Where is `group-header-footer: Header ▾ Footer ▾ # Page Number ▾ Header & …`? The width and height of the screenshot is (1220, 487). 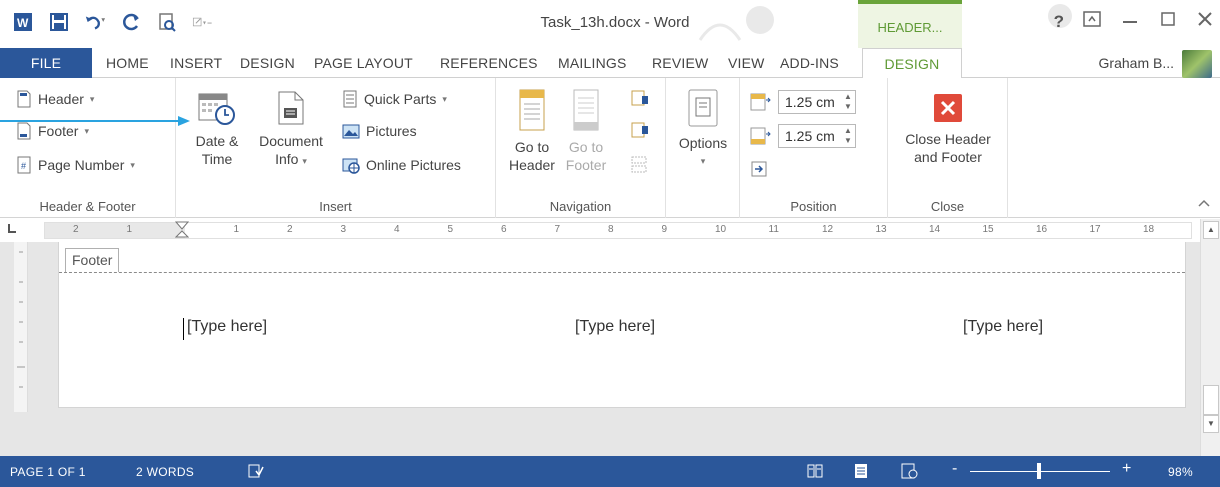
group-header-footer: Header ▾ Footer ▾ # Page Number ▾ Header & … is located at coordinates (88, 148).